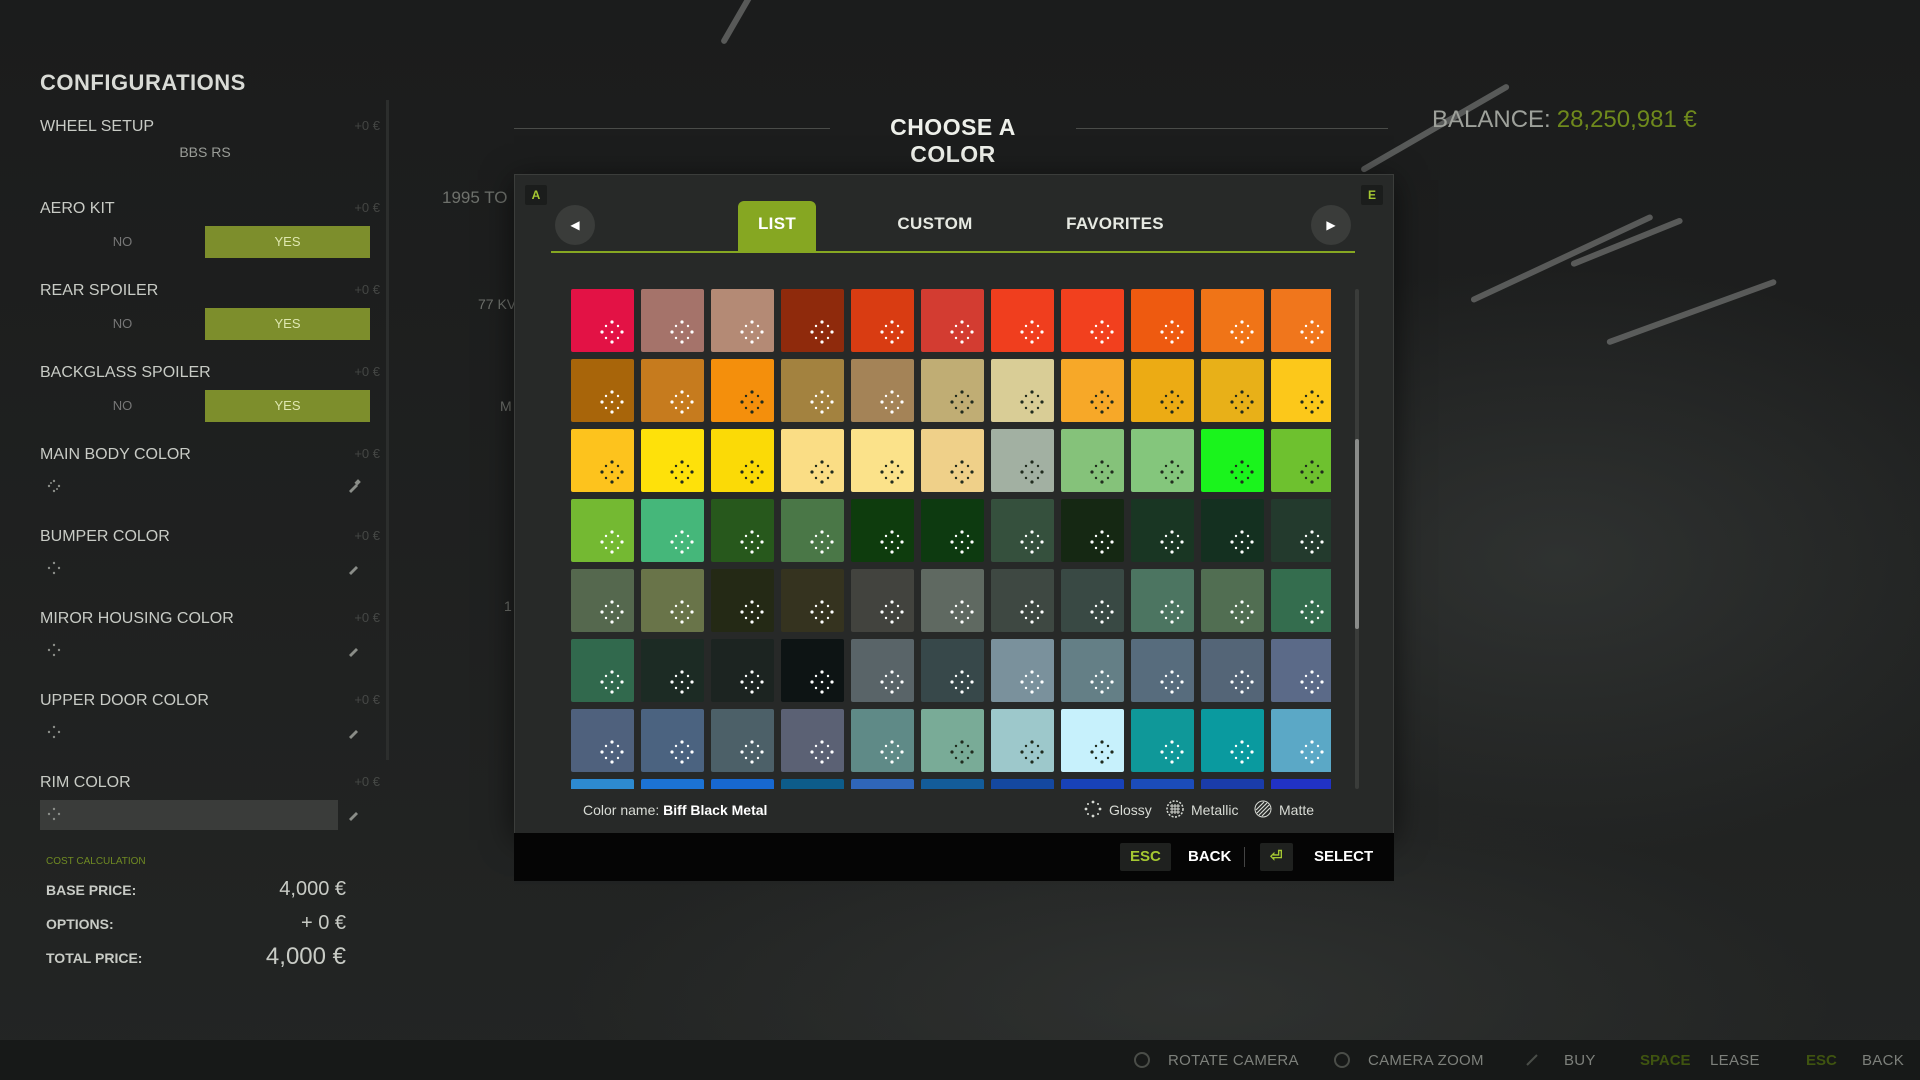 The height and width of the screenshot is (1080, 1920). What do you see at coordinates (1580, 1060) in the screenshot?
I see `buy-button: BUY` at bounding box center [1580, 1060].